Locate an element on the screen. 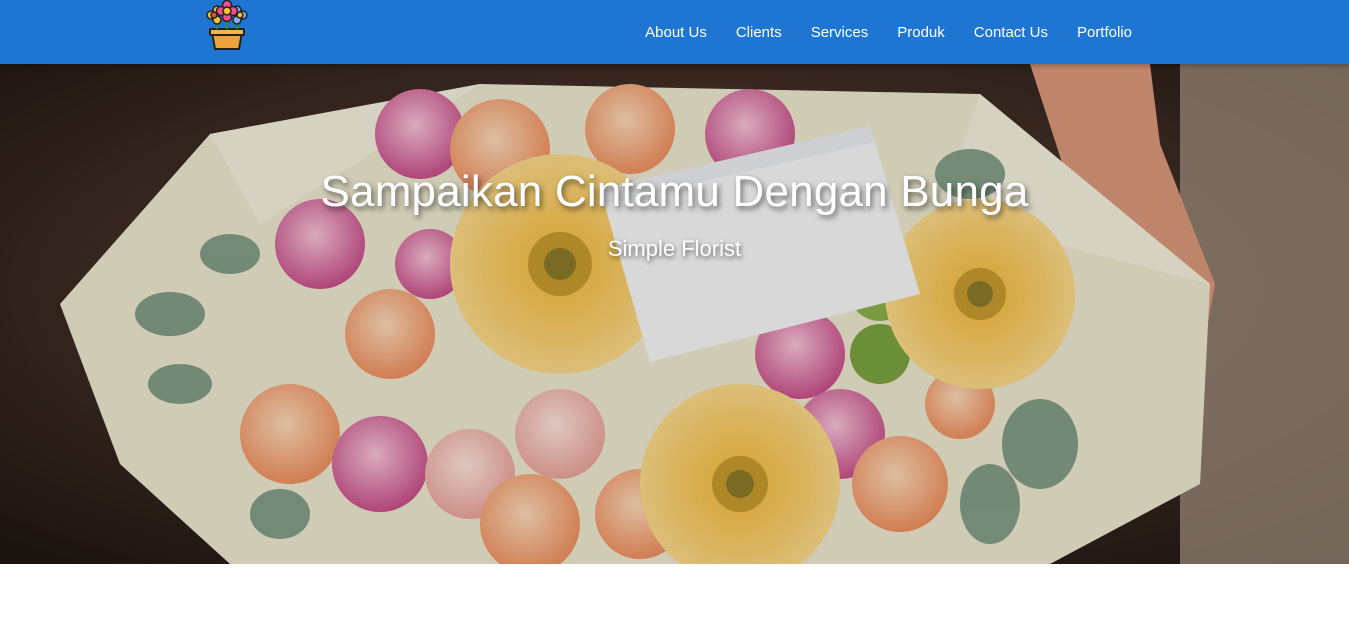  nav-about-us-link: About Us is located at coordinates (676, 32).